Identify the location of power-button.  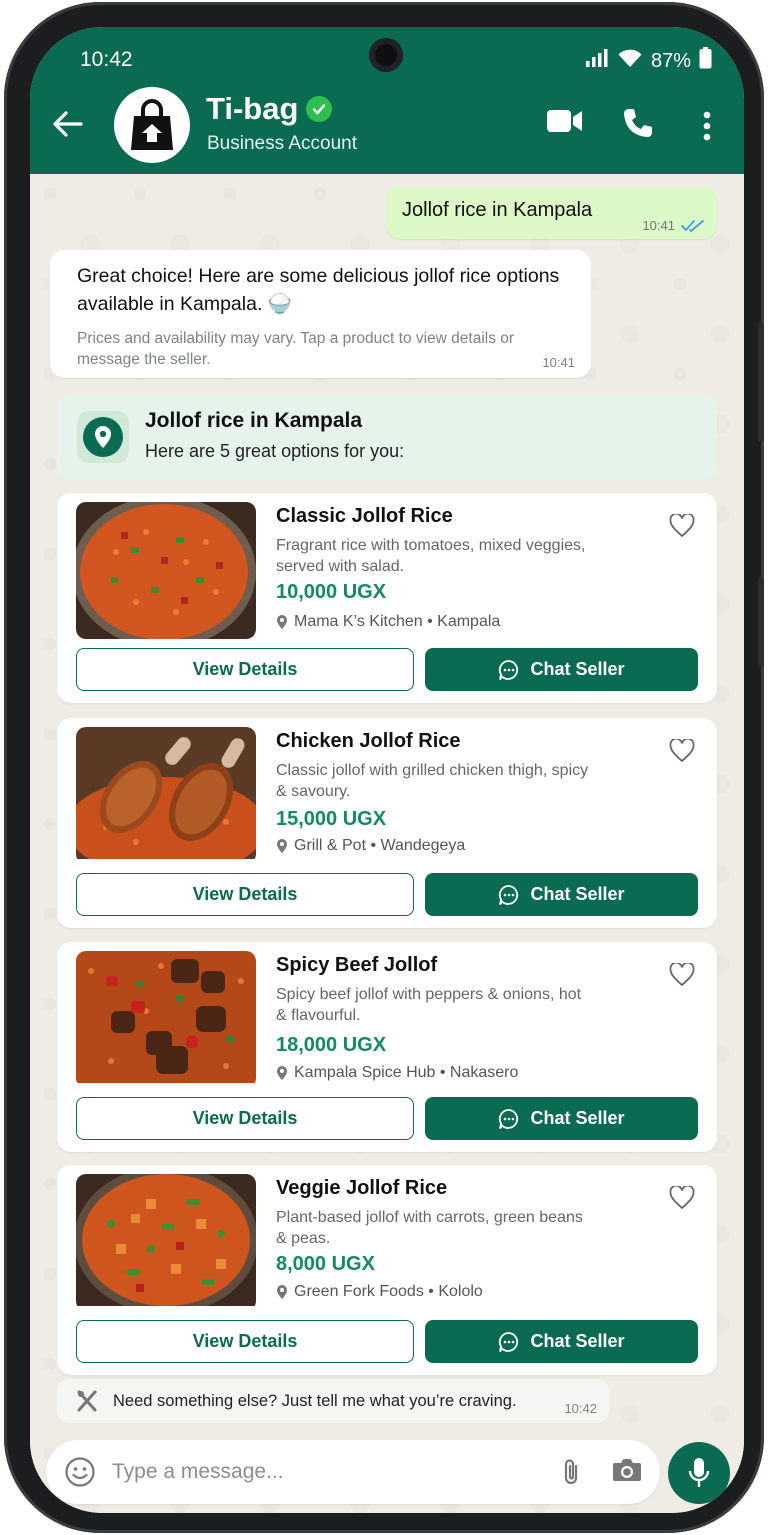
(761, 622).